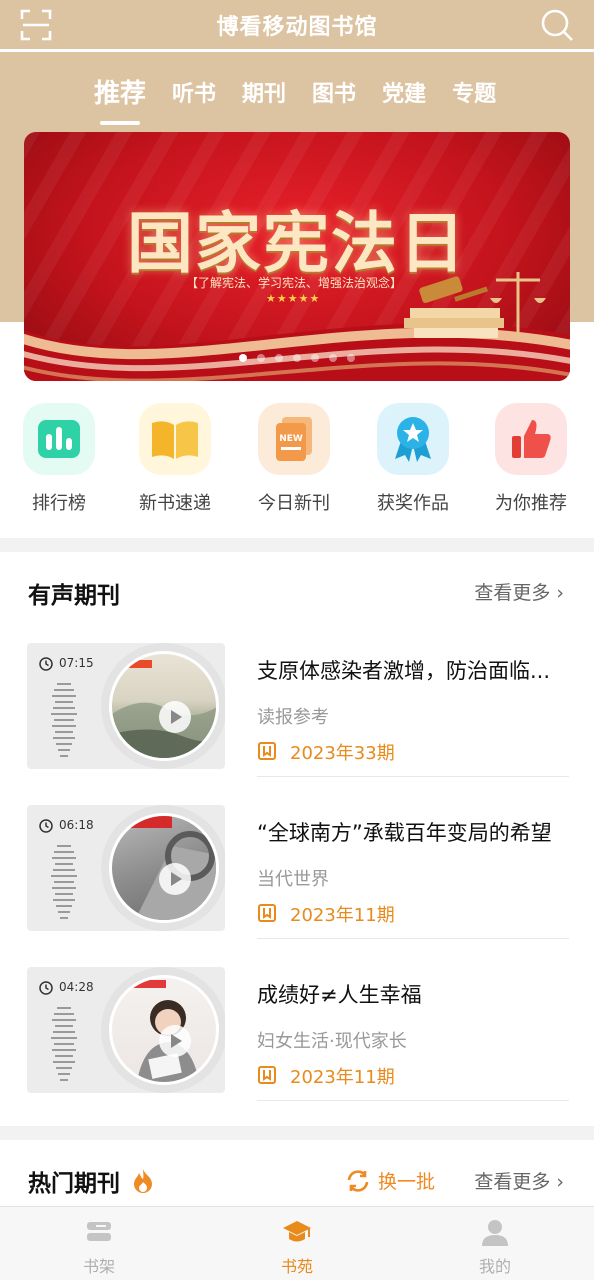 Image resolution: width=594 pixels, height=1280 pixels. I want to click on new-magazine-icon: NEW, so click(294, 439).